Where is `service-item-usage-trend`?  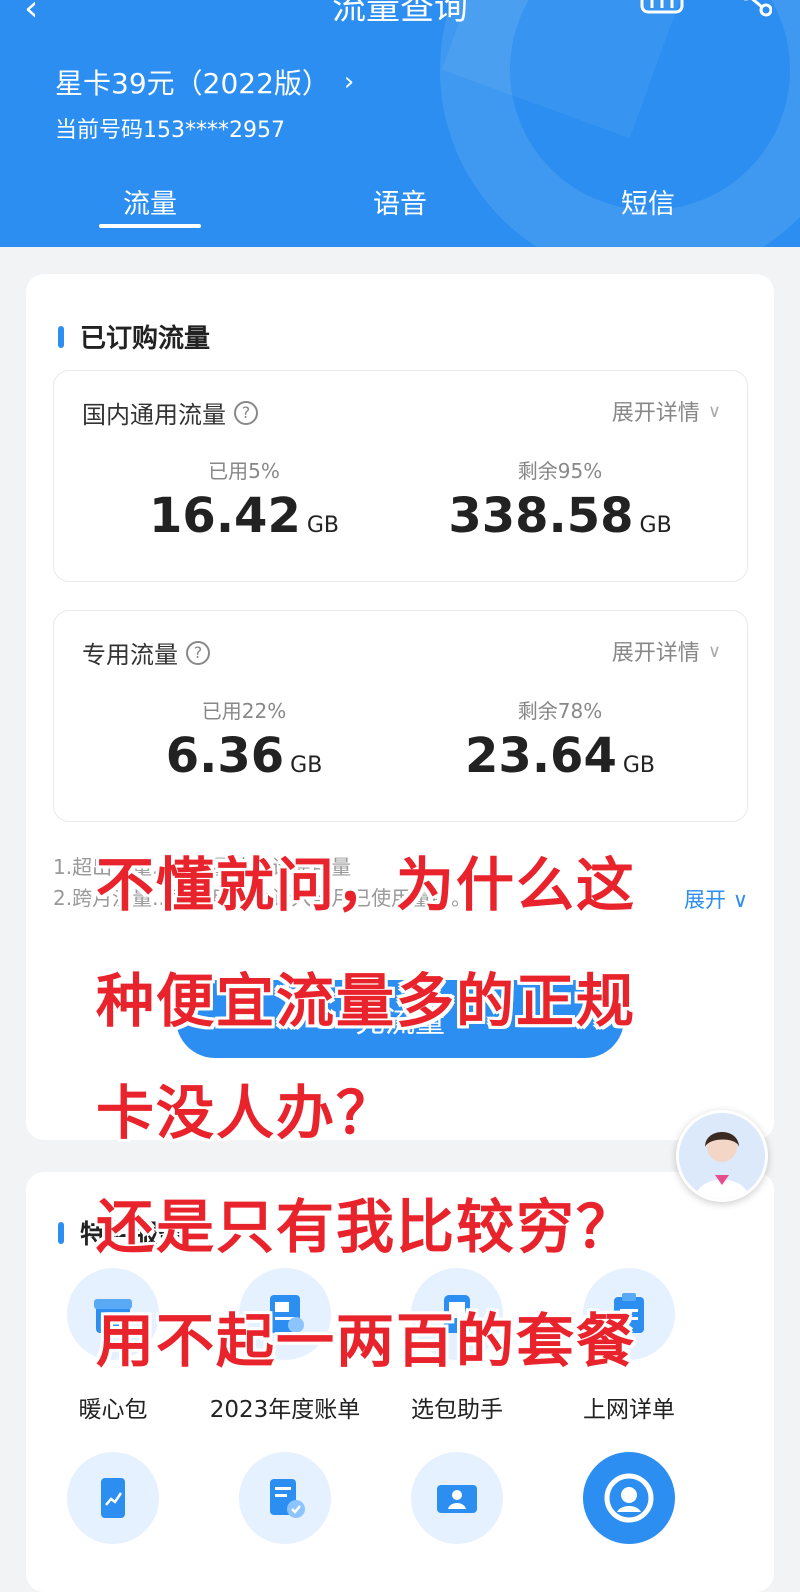 service-item-usage-trend is located at coordinates (113, 1498).